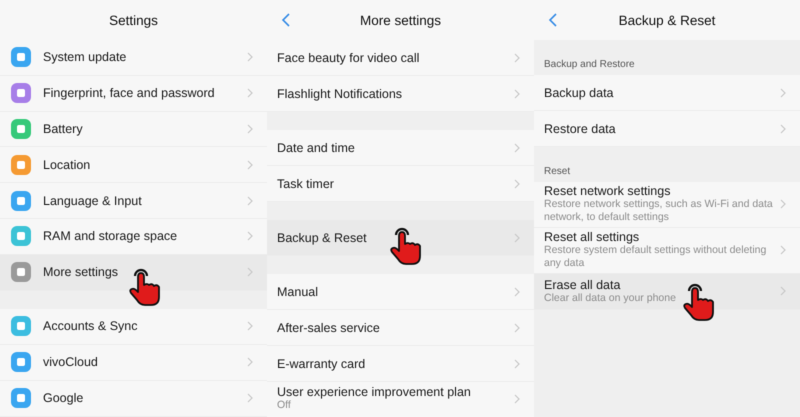 Image resolution: width=800 pixels, height=417 pixels. What do you see at coordinates (129, 93) in the screenshot?
I see `item-label: Fingerprint, face and password` at bounding box center [129, 93].